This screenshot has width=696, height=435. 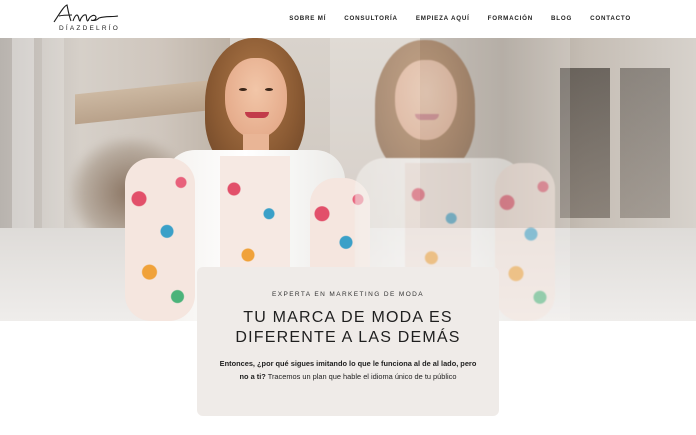 What do you see at coordinates (307, 18) in the screenshot?
I see `nav-item-sobre-mi: SOBRE MÍ` at bounding box center [307, 18].